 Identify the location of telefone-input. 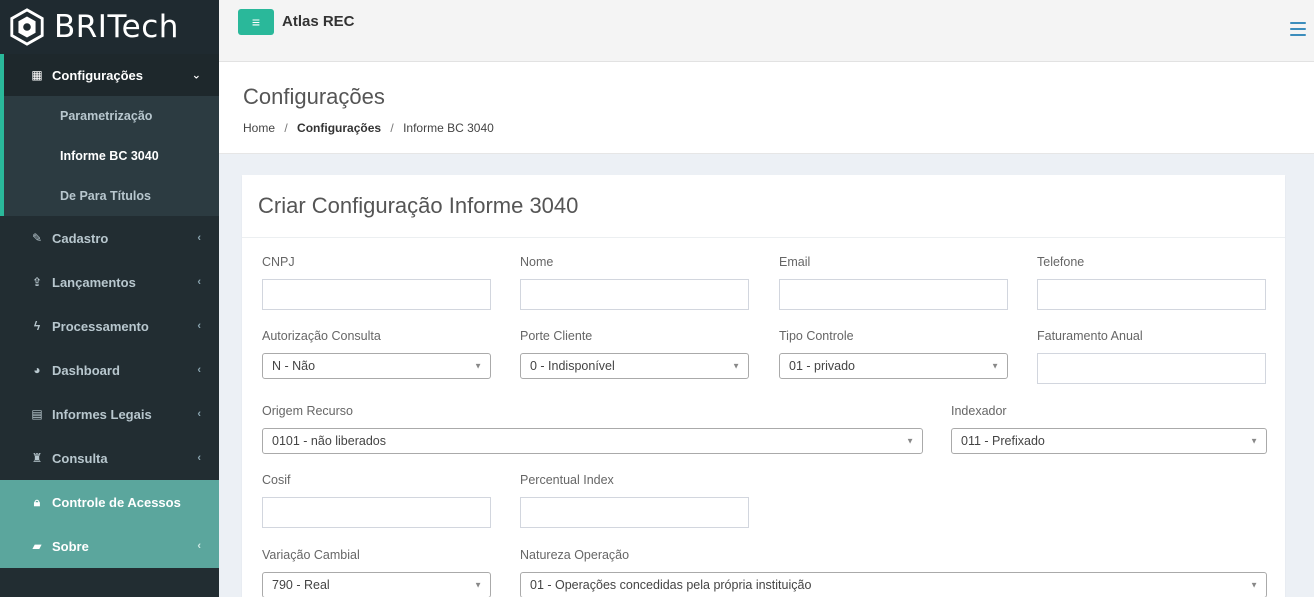
(1151, 294).